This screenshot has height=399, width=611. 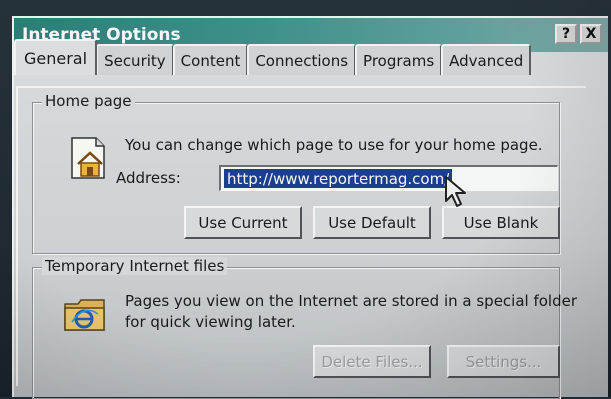 I want to click on help-button: ?, so click(x=566, y=34).